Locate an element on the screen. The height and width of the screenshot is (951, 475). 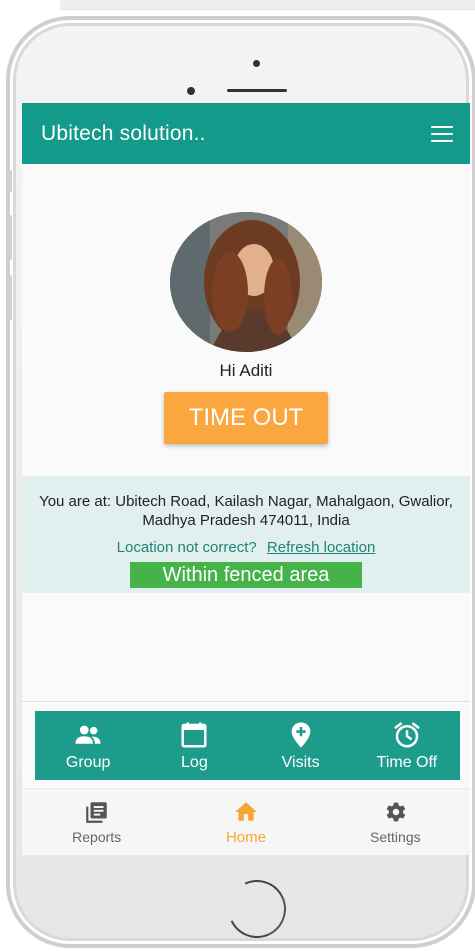
volume-up-button is located at coordinates (10, 237).